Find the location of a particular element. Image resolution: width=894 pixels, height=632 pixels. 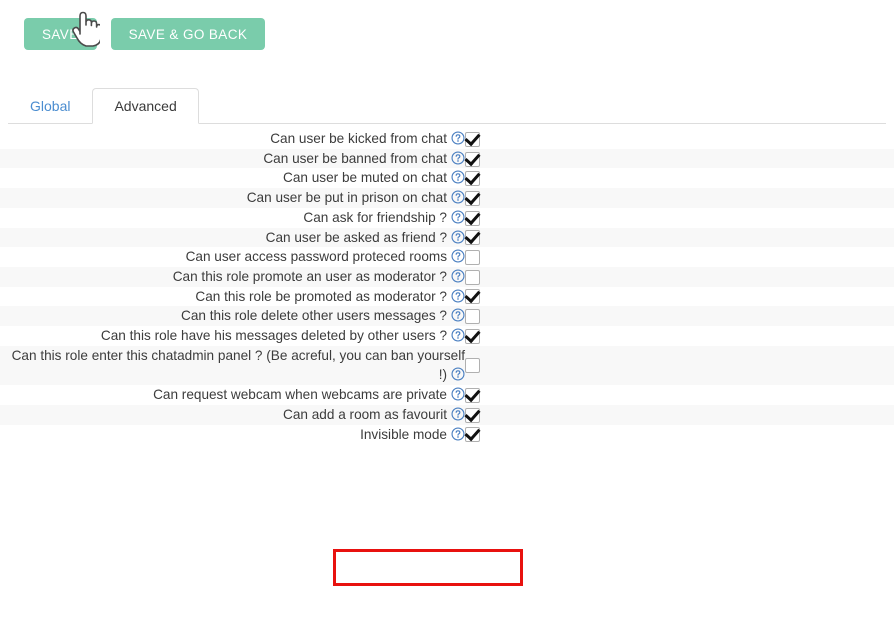

tab-global: Global is located at coordinates (50, 106).